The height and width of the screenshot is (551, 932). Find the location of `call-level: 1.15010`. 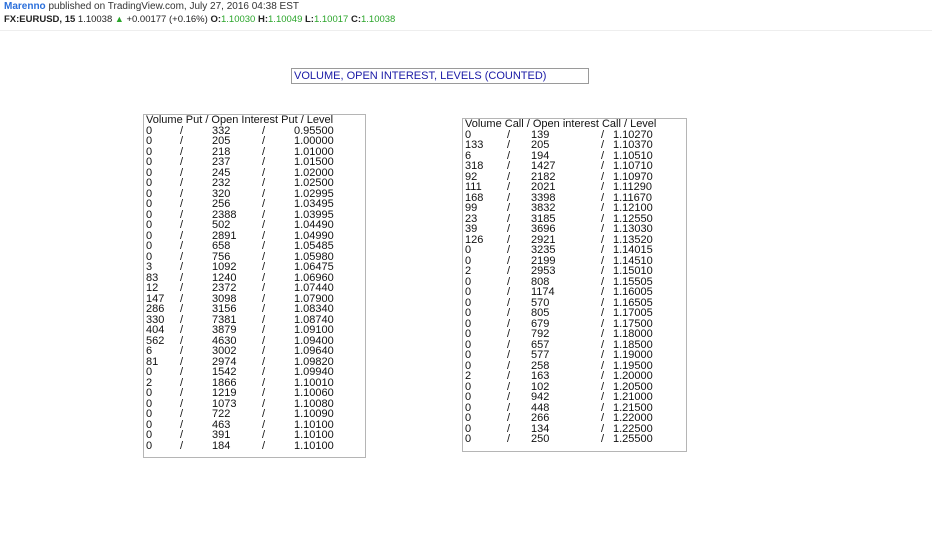

call-level: 1.15010 is located at coordinates (633, 271).